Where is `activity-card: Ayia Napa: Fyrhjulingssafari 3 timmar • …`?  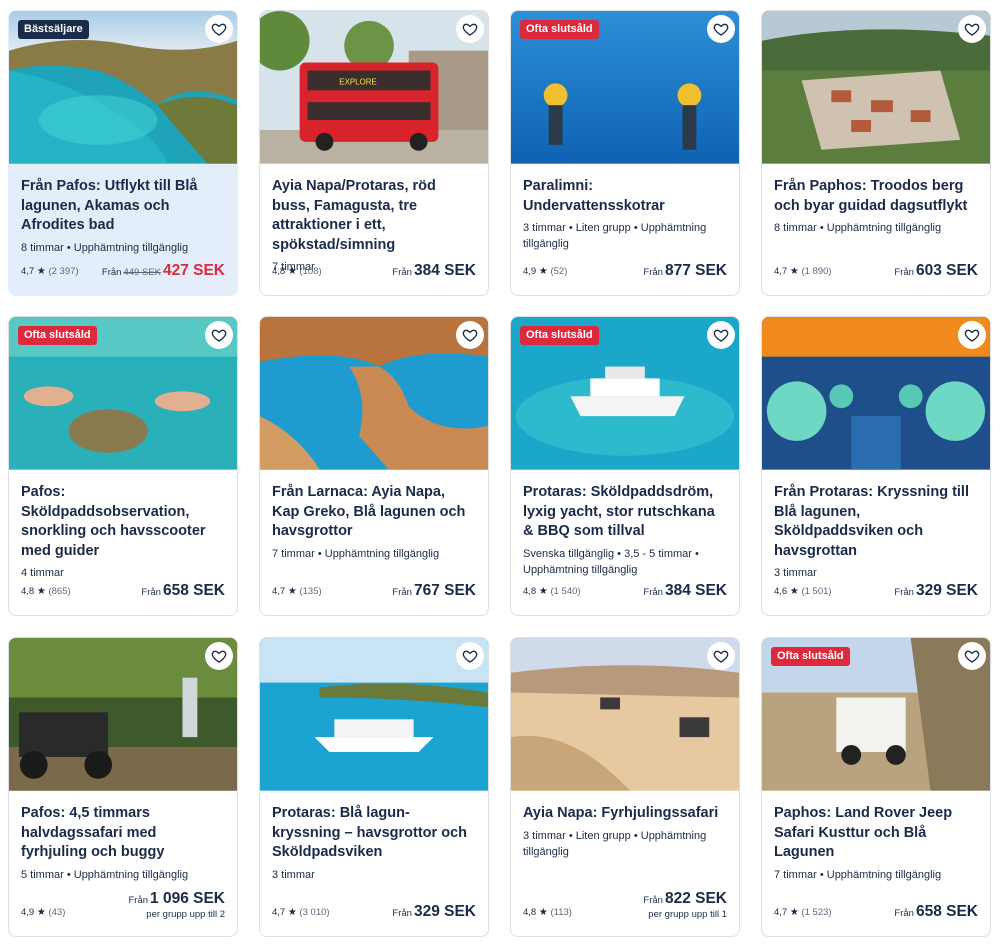
activity-card: Ayia Napa: Fyrhjulingssafari 3 timmar • … is located at coordinates (625, 787).